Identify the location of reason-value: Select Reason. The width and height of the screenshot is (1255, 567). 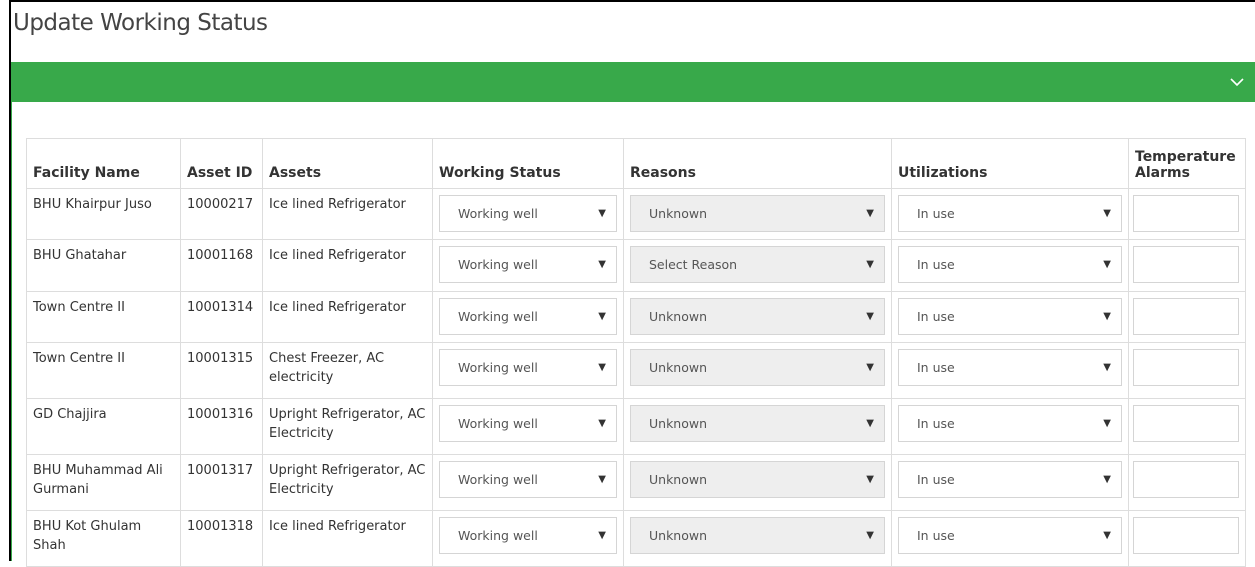
(693, 264).